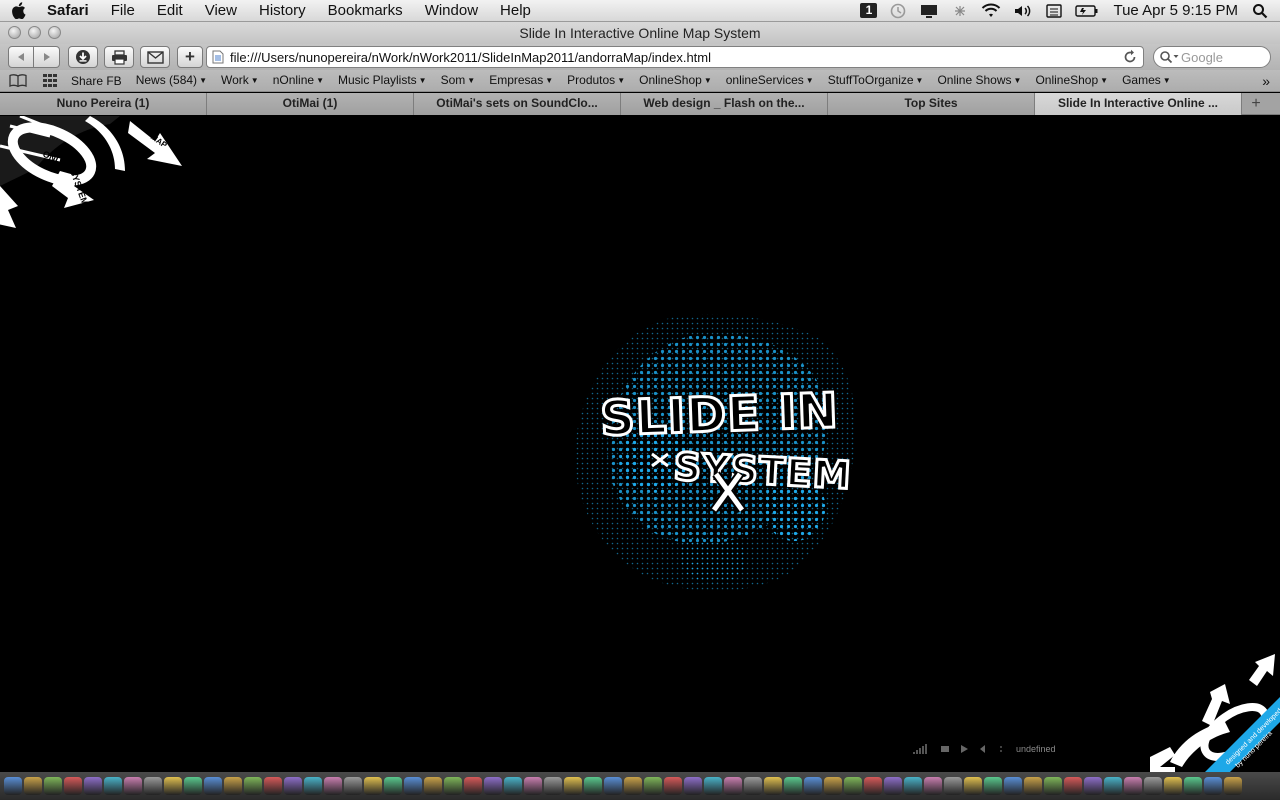 Image resolution: width=1280 pixels, height=800 pixels. Describe the element at coordinates (931, 104) in the screenshot. I see `tab-top-sites: Top Sites` at that location.